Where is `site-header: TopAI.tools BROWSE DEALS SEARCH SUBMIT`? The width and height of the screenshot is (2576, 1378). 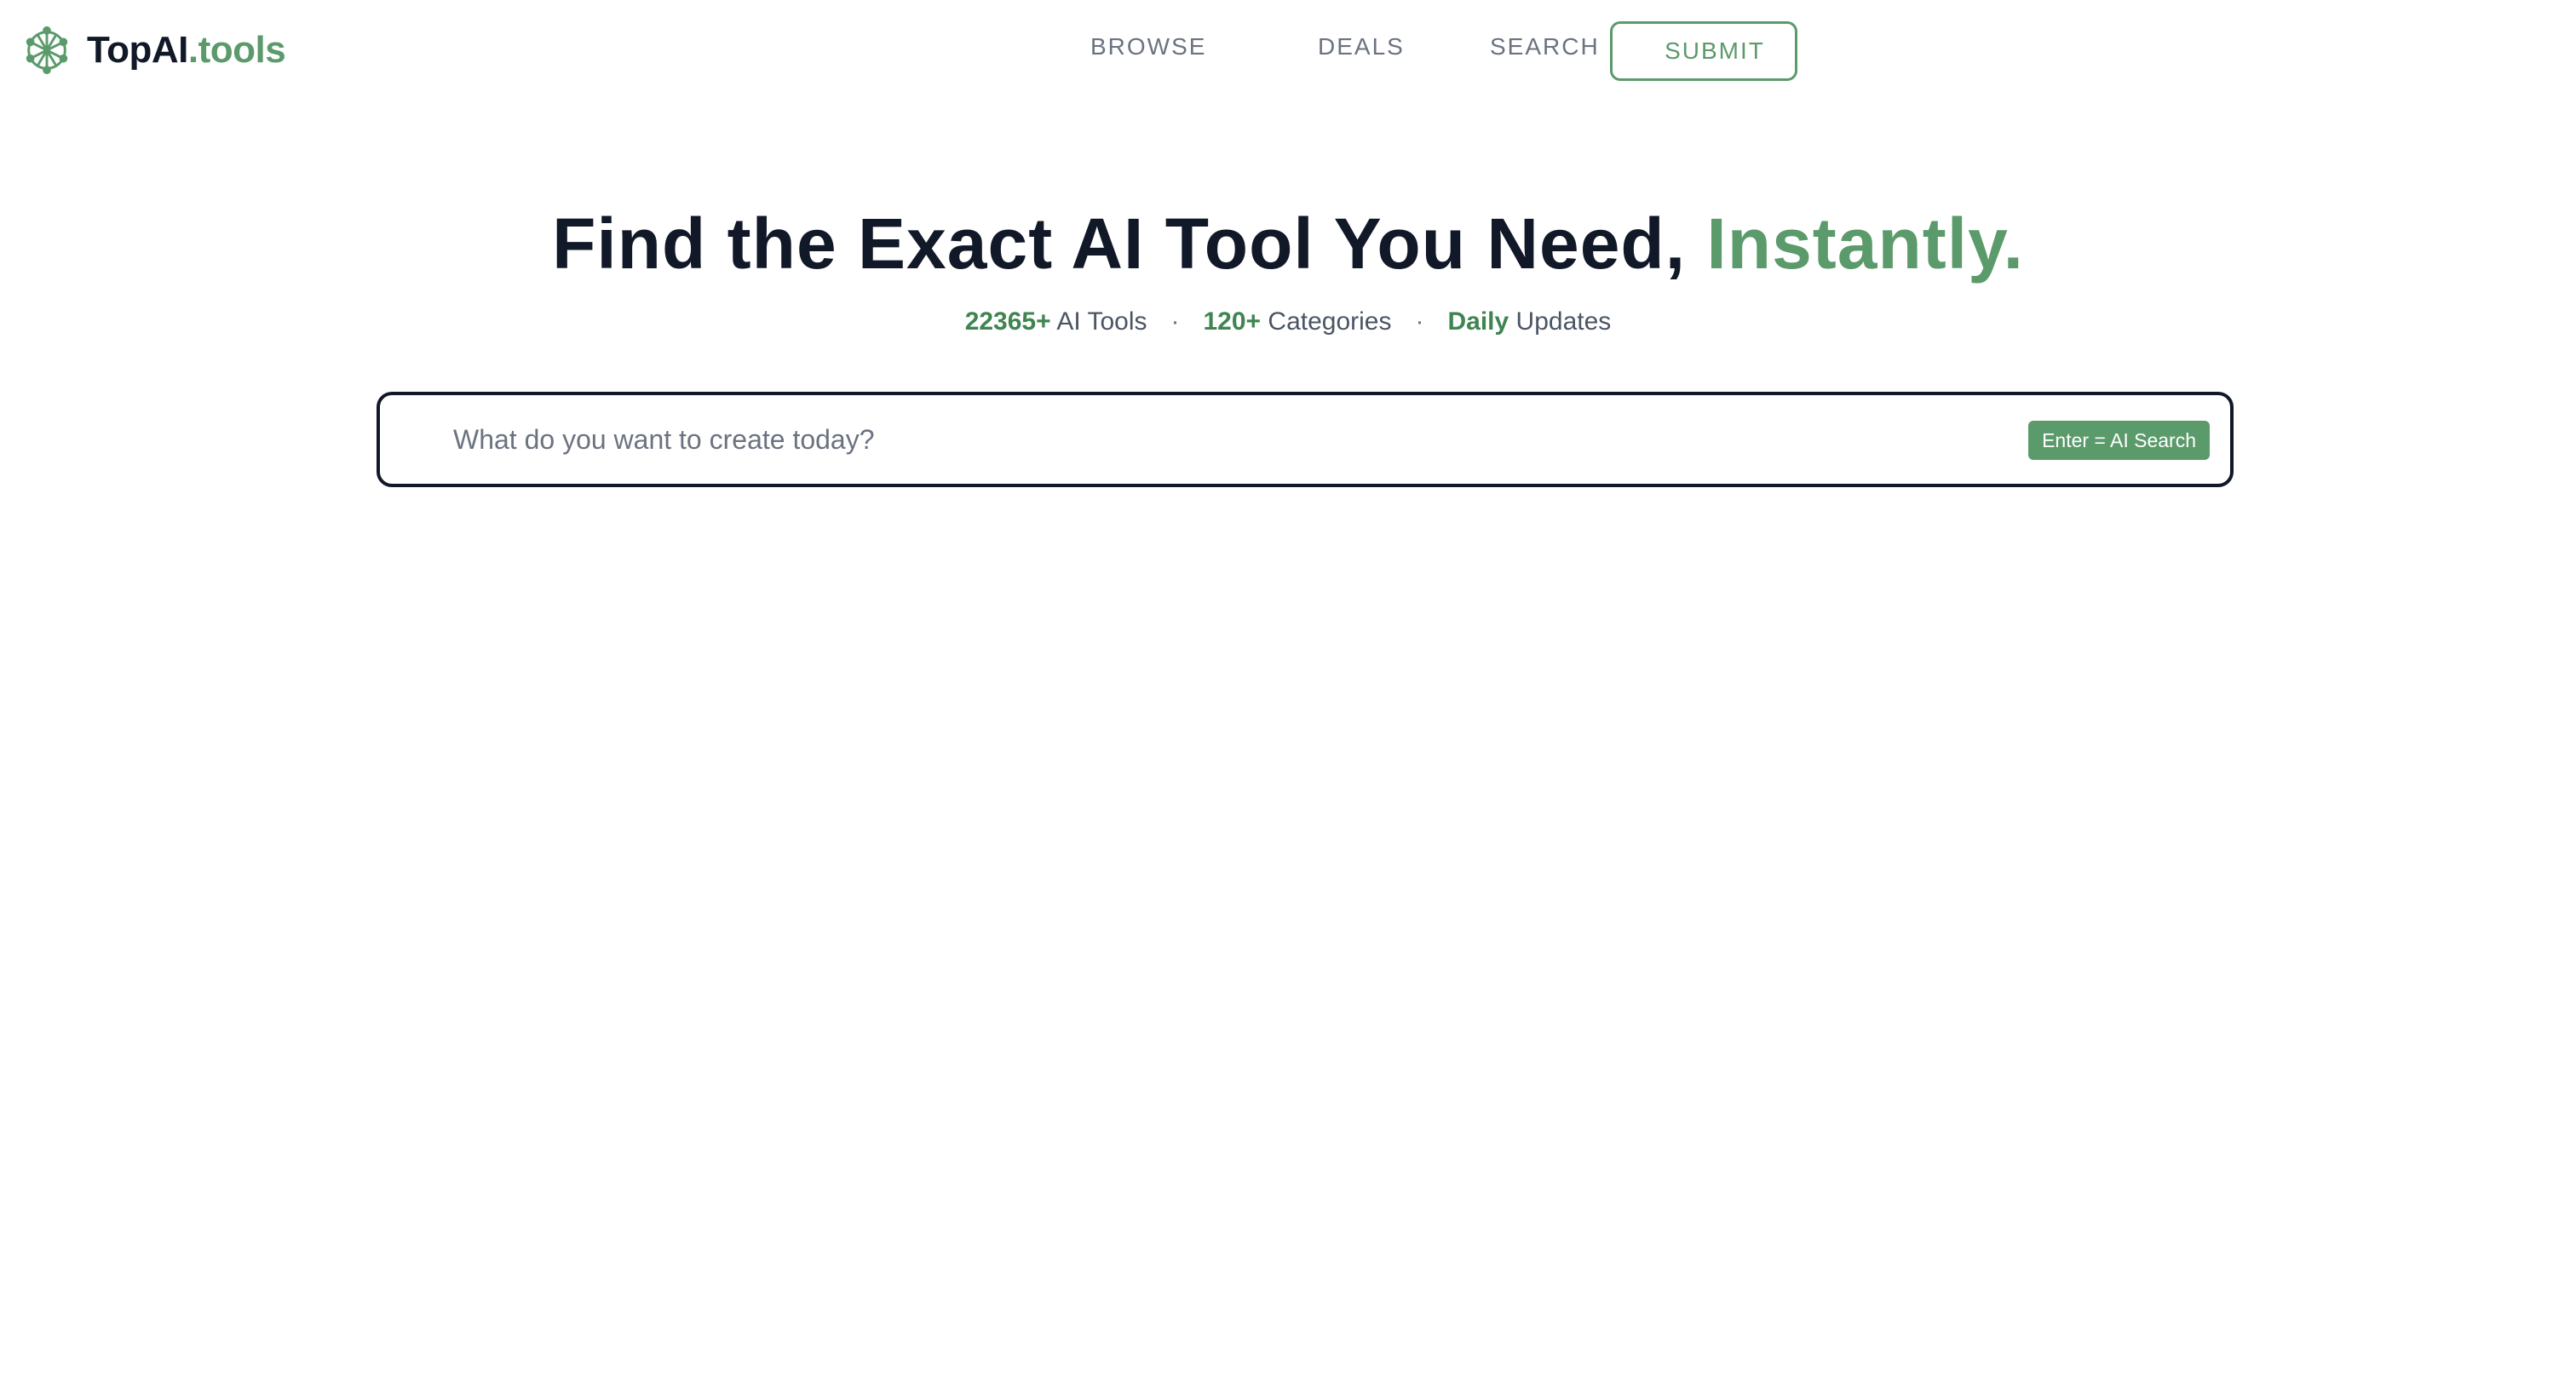
site-header: TopAI.tools BROWSE DEALS SEARCH SUBMIT is located at coordinates (1288, 51).